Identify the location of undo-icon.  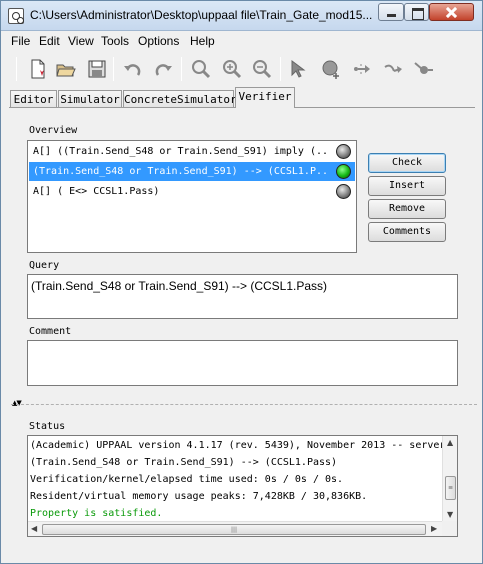
(133, 69).